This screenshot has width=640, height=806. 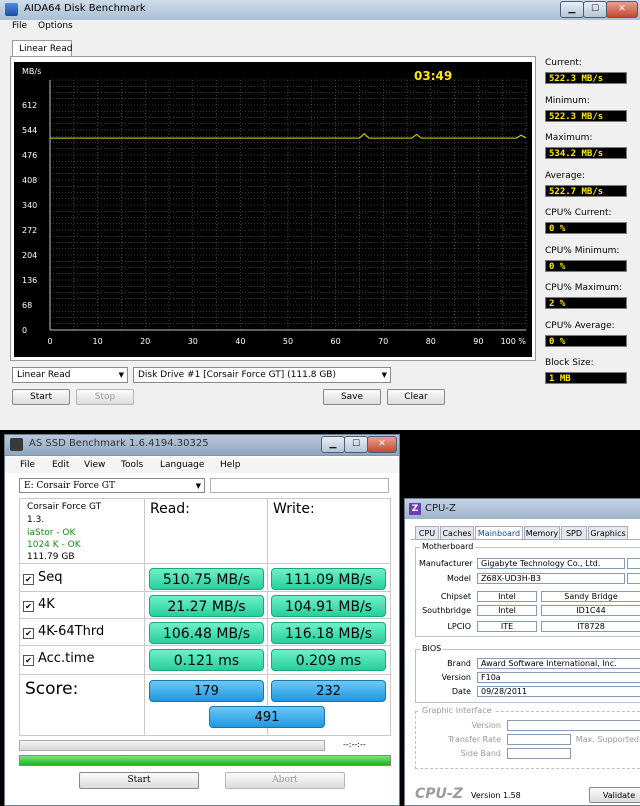 I want to click on tab-memory: Memory, so click(x=542, y=533).